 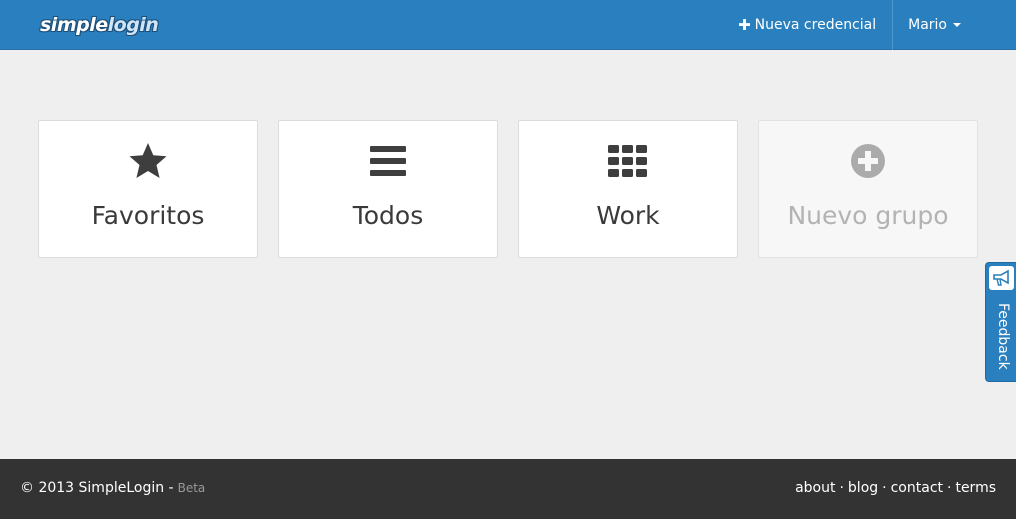 I want to click on navbar-actions: ✚ Nueva credencial Mario, so click(x=877, y=25).